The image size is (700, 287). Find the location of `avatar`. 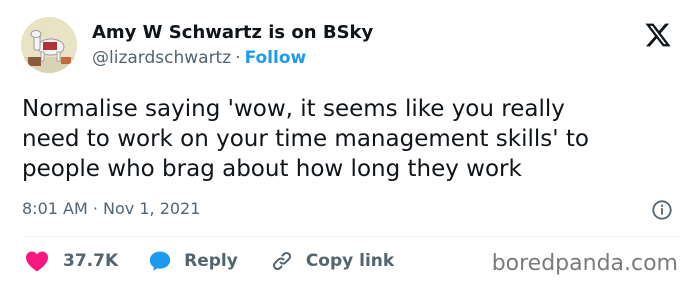

avatar is located at coordinates (49, 45).